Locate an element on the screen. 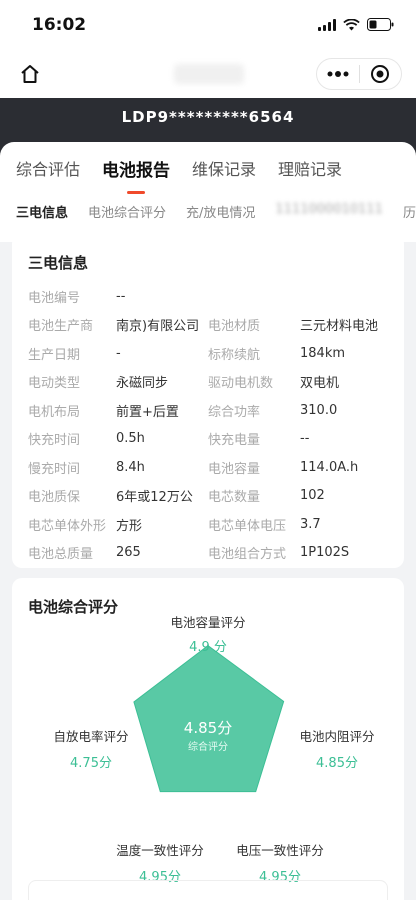 Image resolution: width=416 pixels, height=900 pixels. battery-icon is located at coordinates (380, 24).